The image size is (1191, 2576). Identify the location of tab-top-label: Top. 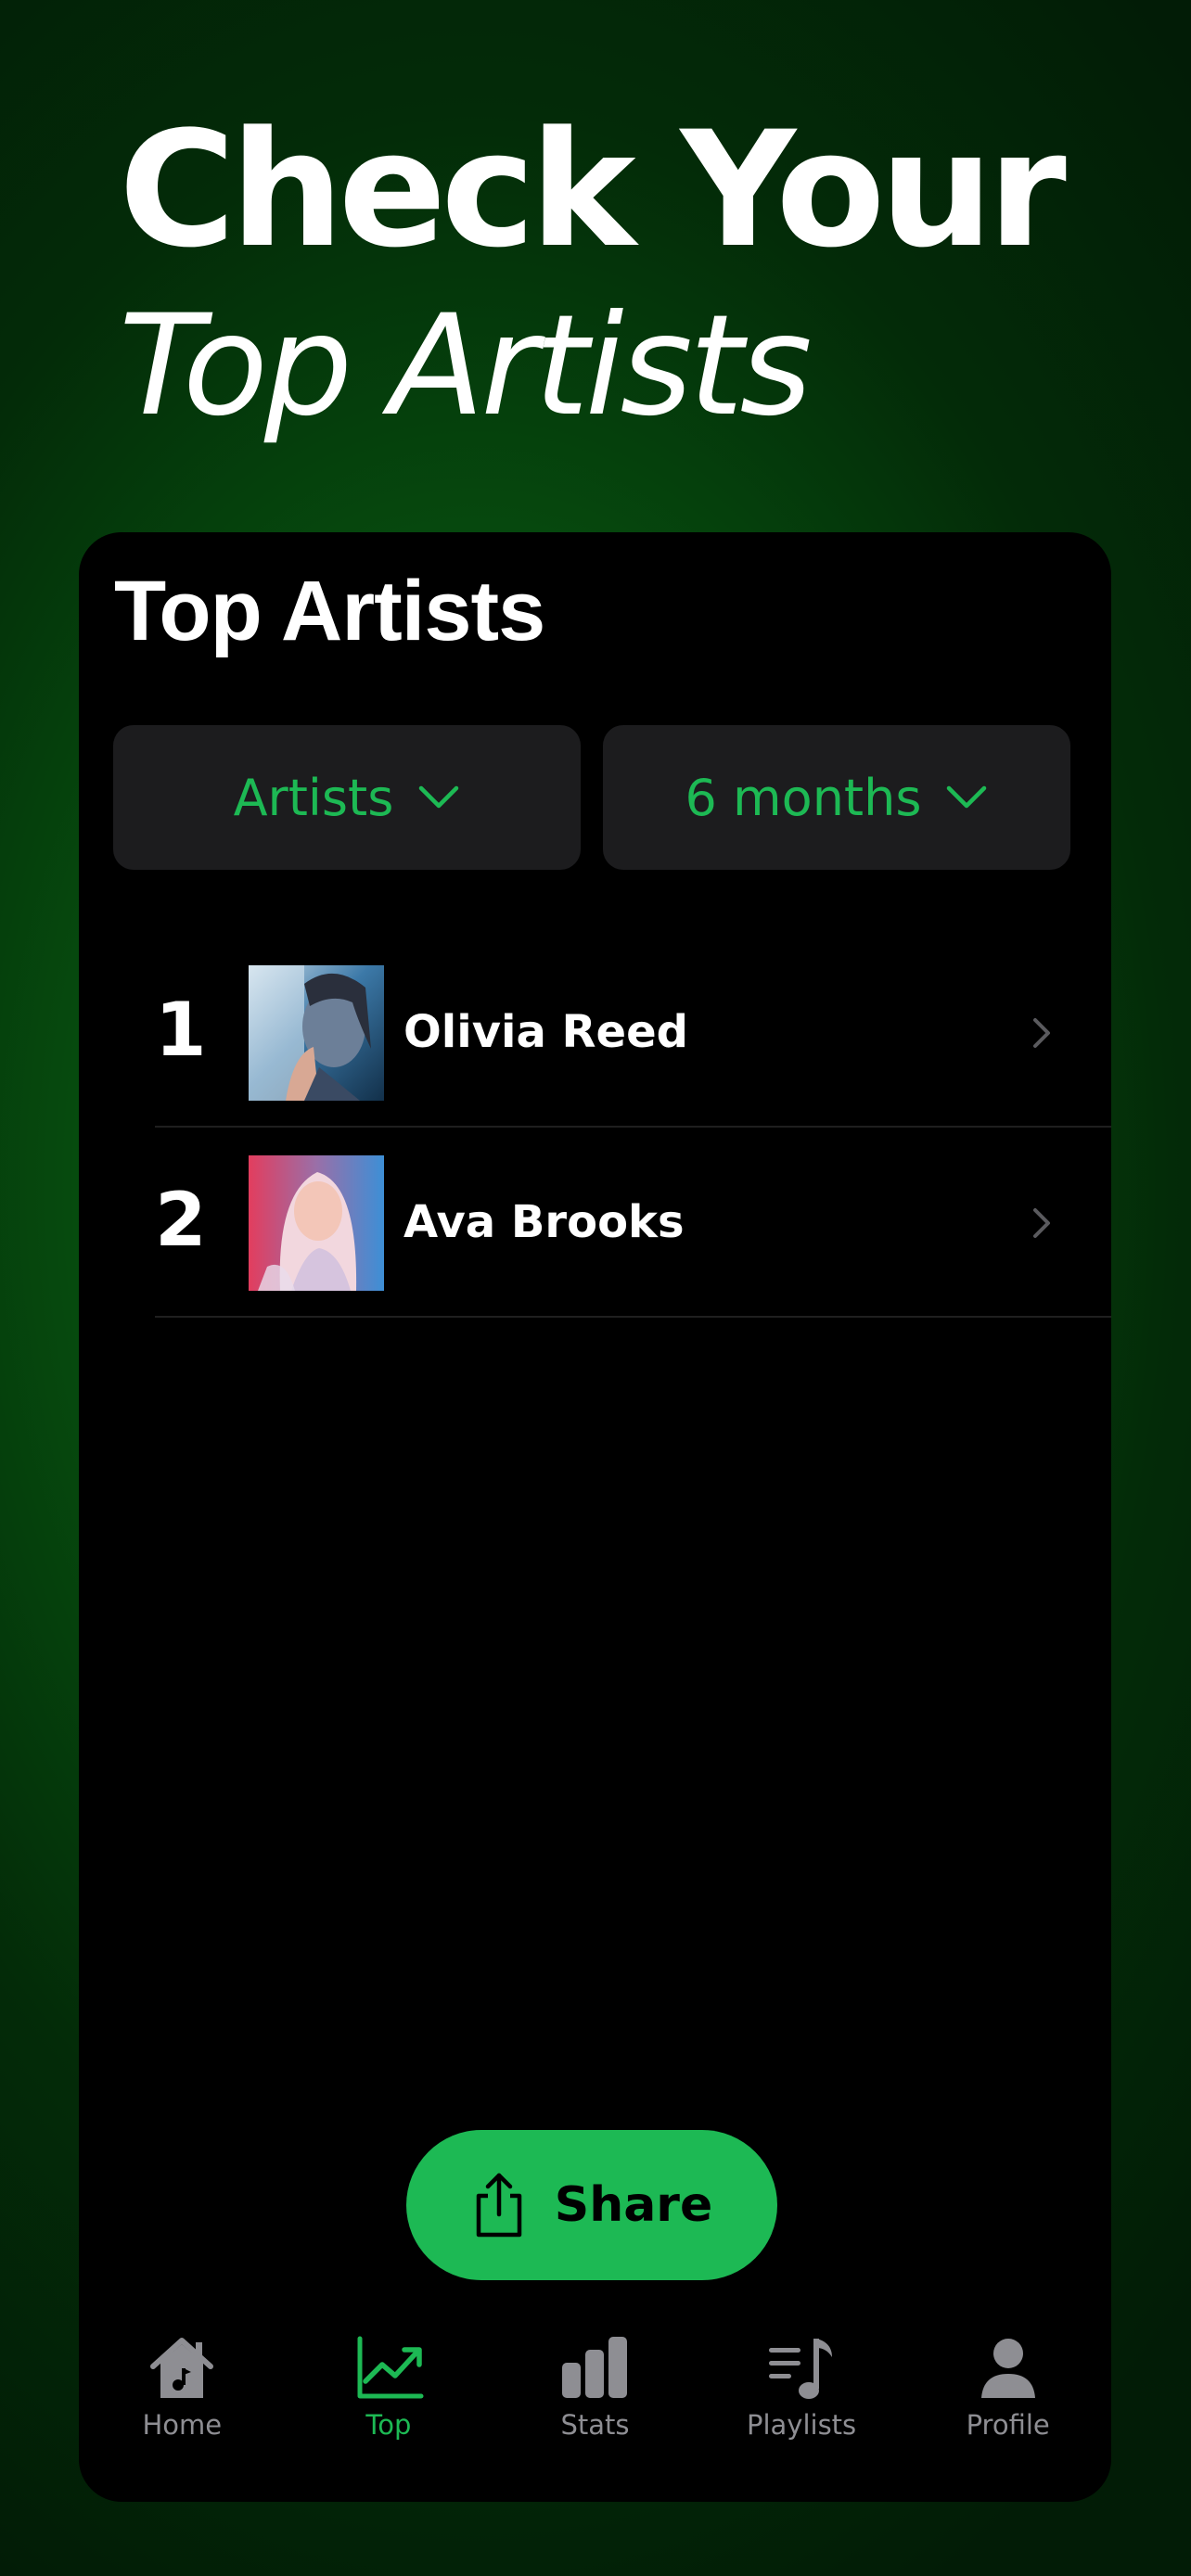
(388, 2425).